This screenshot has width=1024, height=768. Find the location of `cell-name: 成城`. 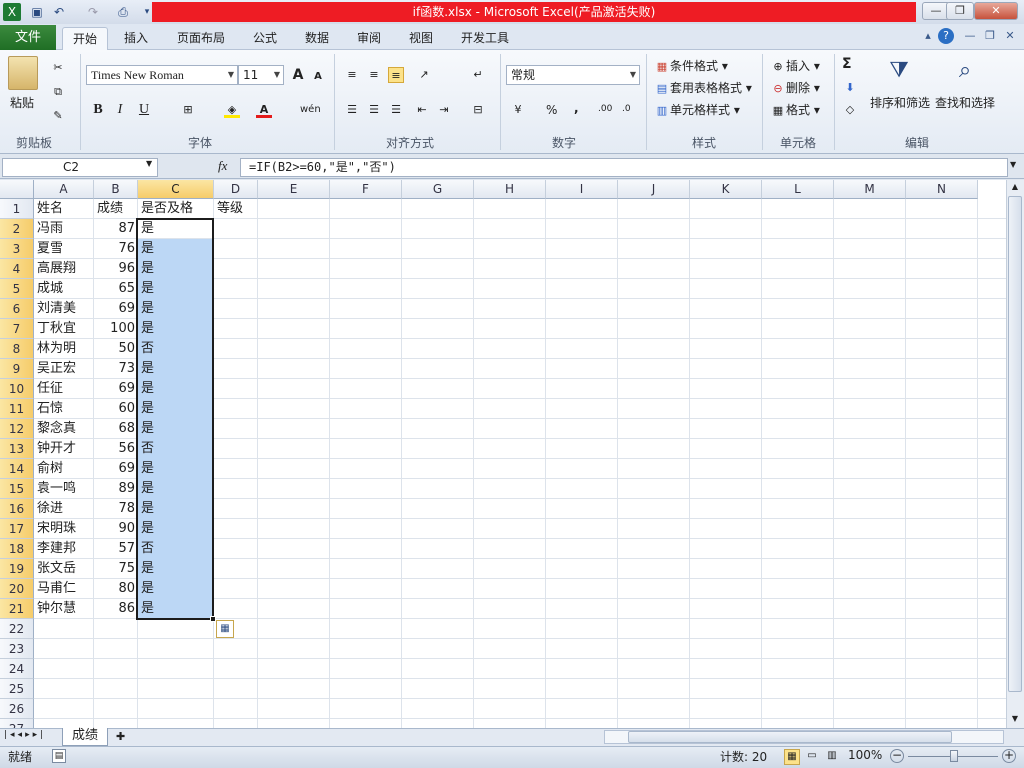

cell-name: 成城 is located at coordinates (64, 289).